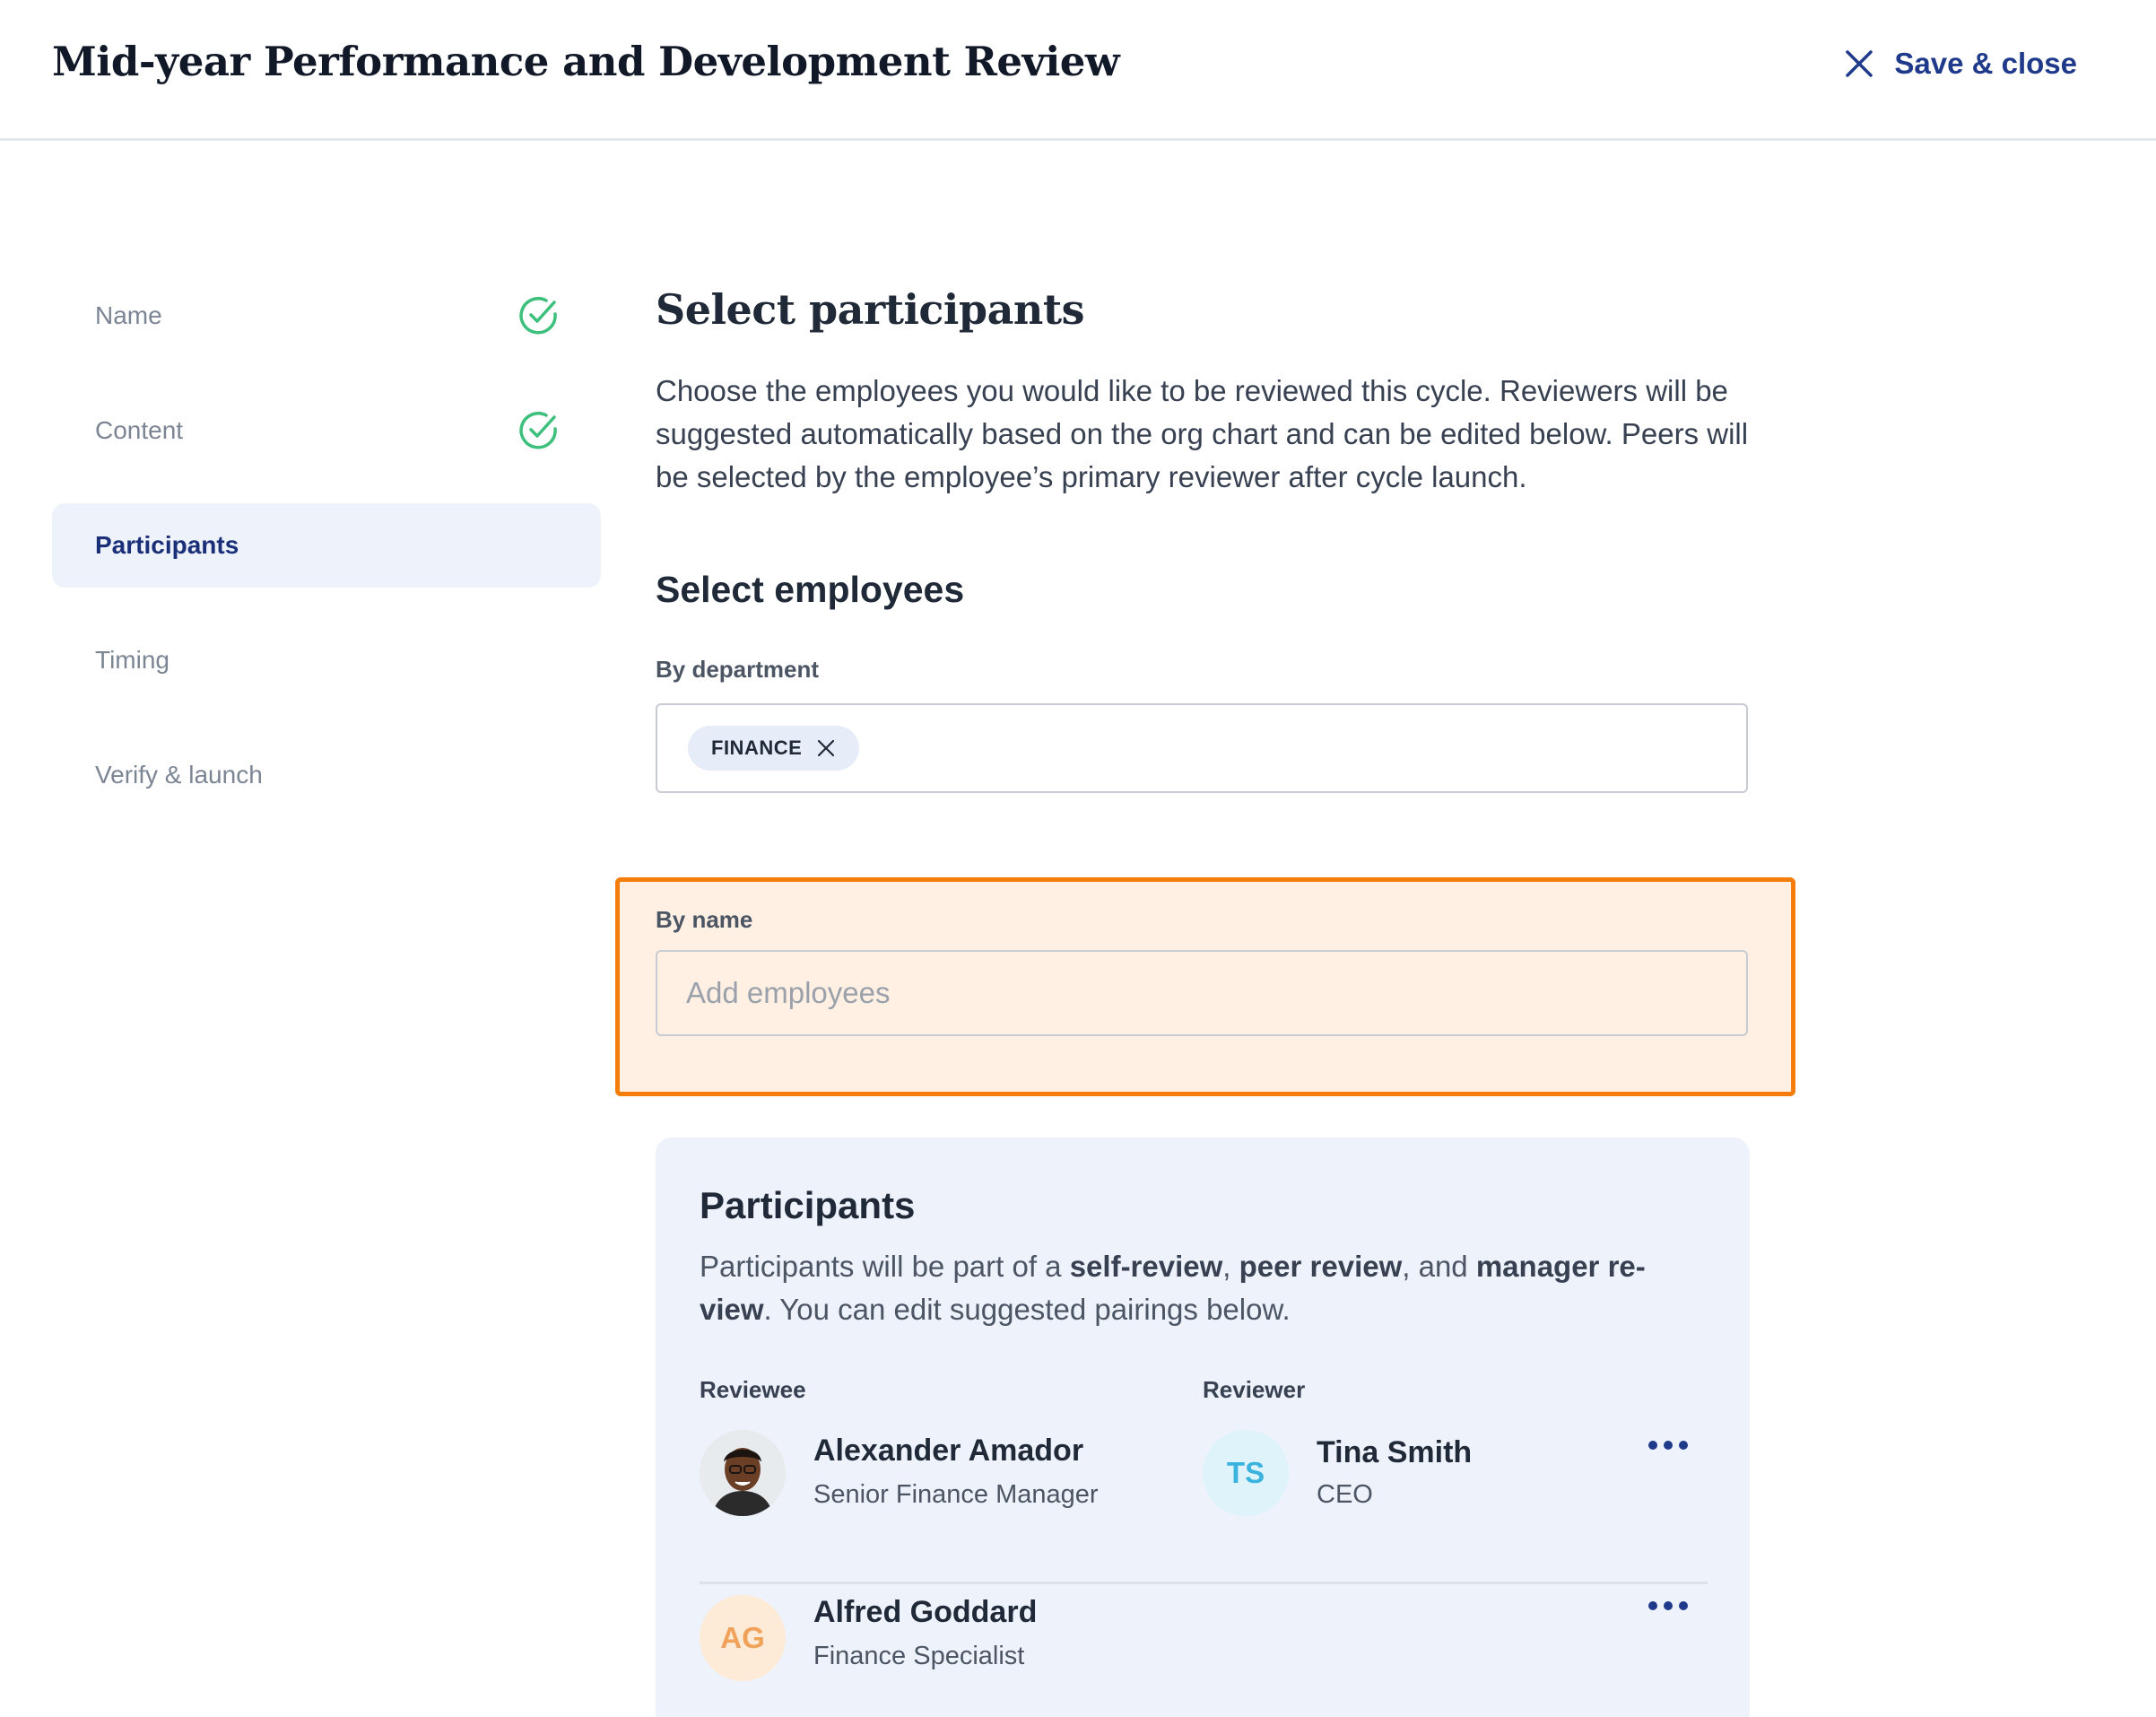 Image resolution: width=2156 pixels, height=1717 pixels. I want to click on chip-label: FINANCE, so click(757, 747).